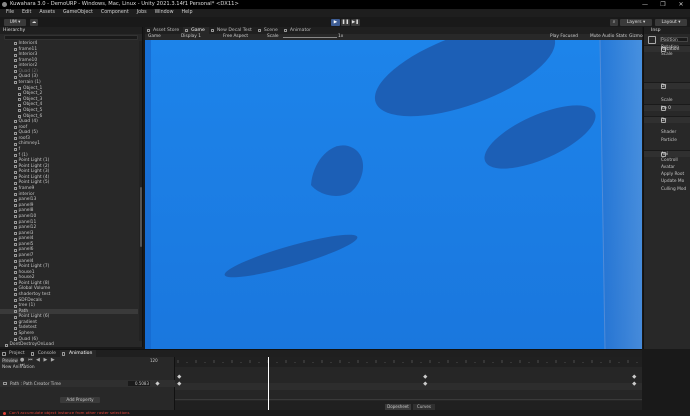 The width and height of the screenshot is (690, 416). I want to click on animation-icon, so click(63, 354).